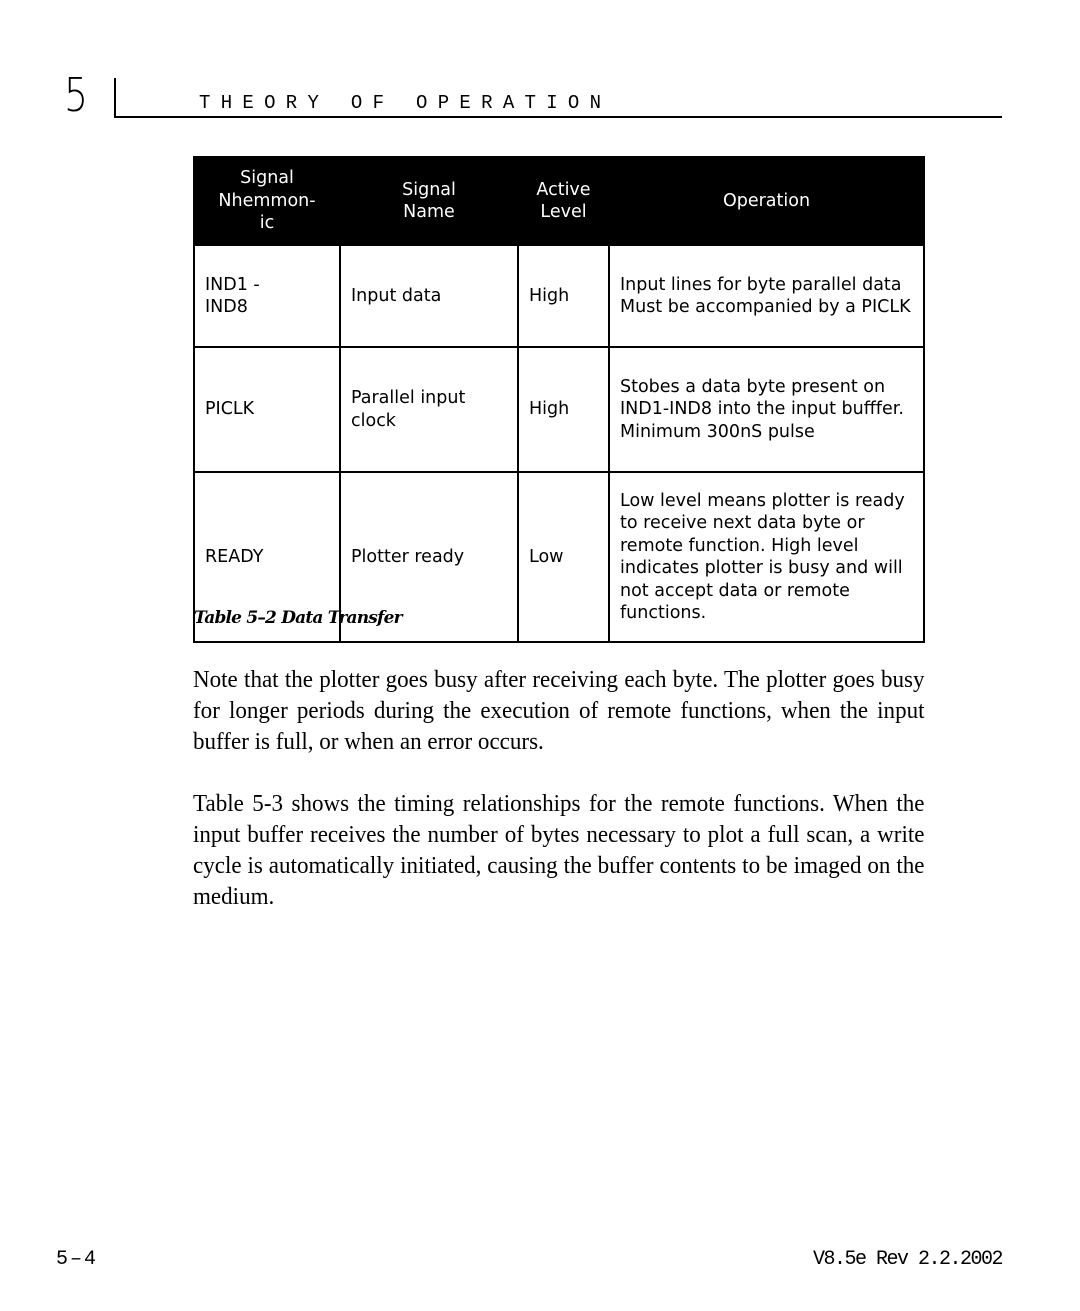  I want to click on cell-mnemonic: PICLK, so click(267, 409).